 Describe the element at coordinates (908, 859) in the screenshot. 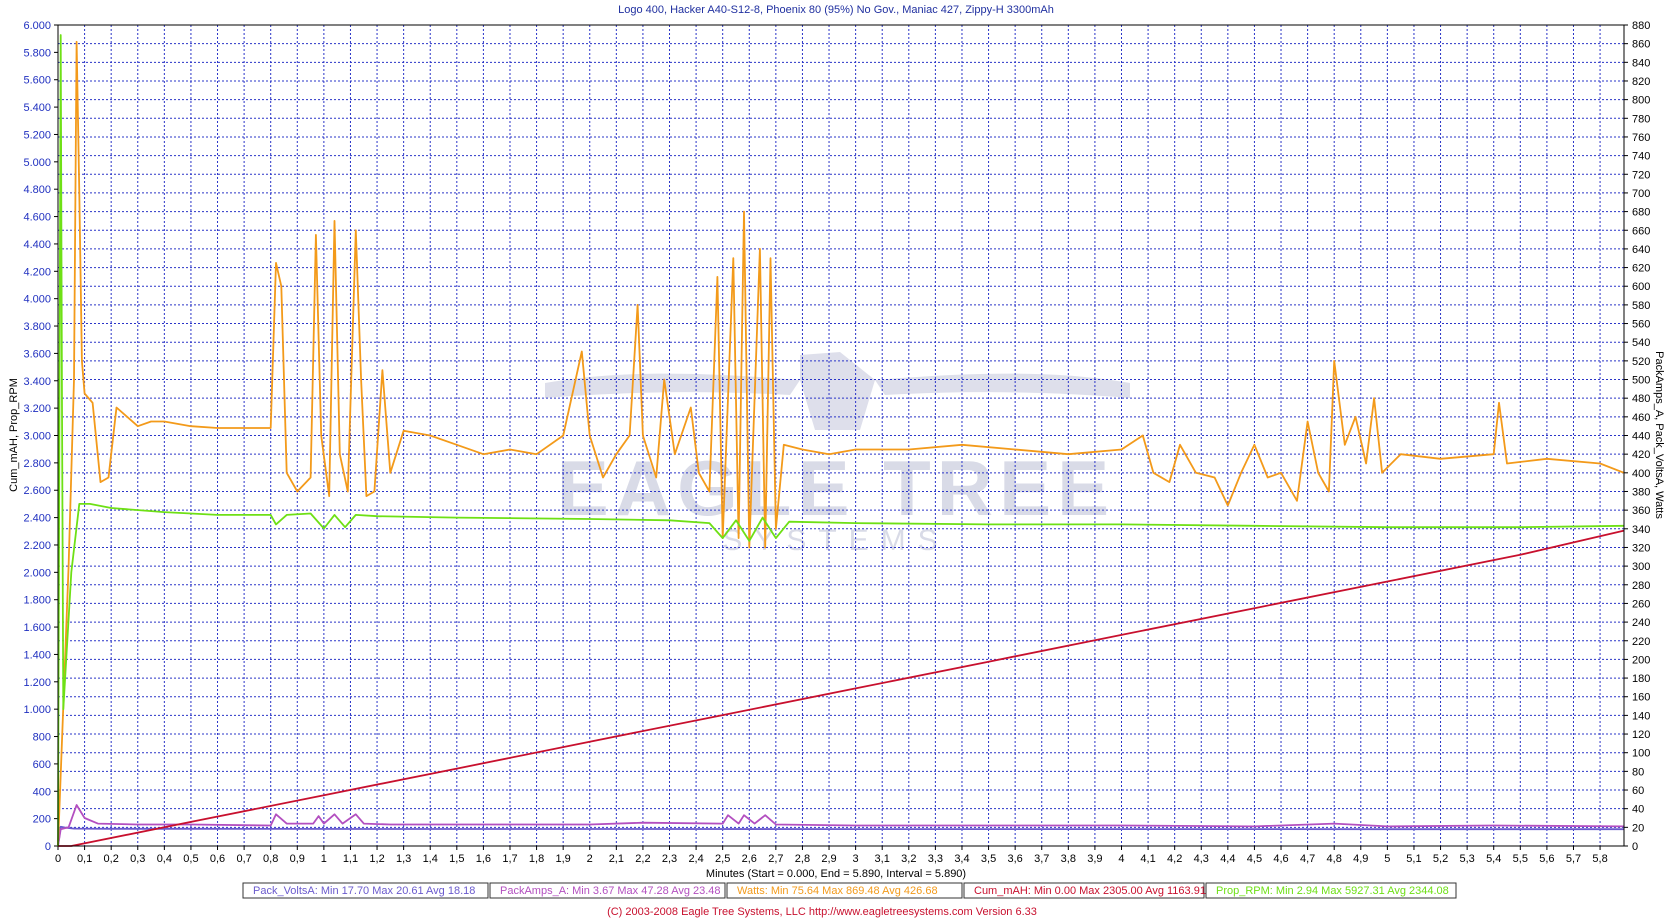

I see `x-tick-label: 3,2` at that location.